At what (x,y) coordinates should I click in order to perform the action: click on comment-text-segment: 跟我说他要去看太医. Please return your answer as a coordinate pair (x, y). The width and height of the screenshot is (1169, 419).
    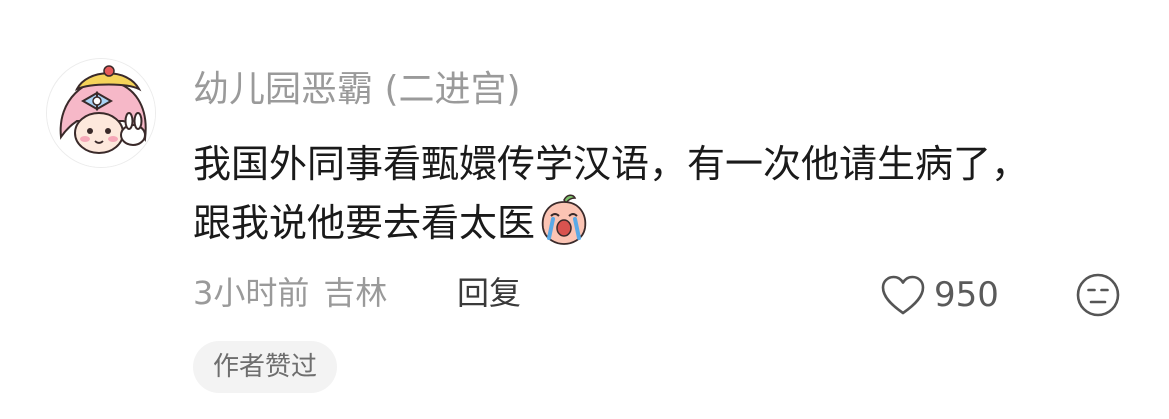
    Looking at the image, I should click on (364, 223).